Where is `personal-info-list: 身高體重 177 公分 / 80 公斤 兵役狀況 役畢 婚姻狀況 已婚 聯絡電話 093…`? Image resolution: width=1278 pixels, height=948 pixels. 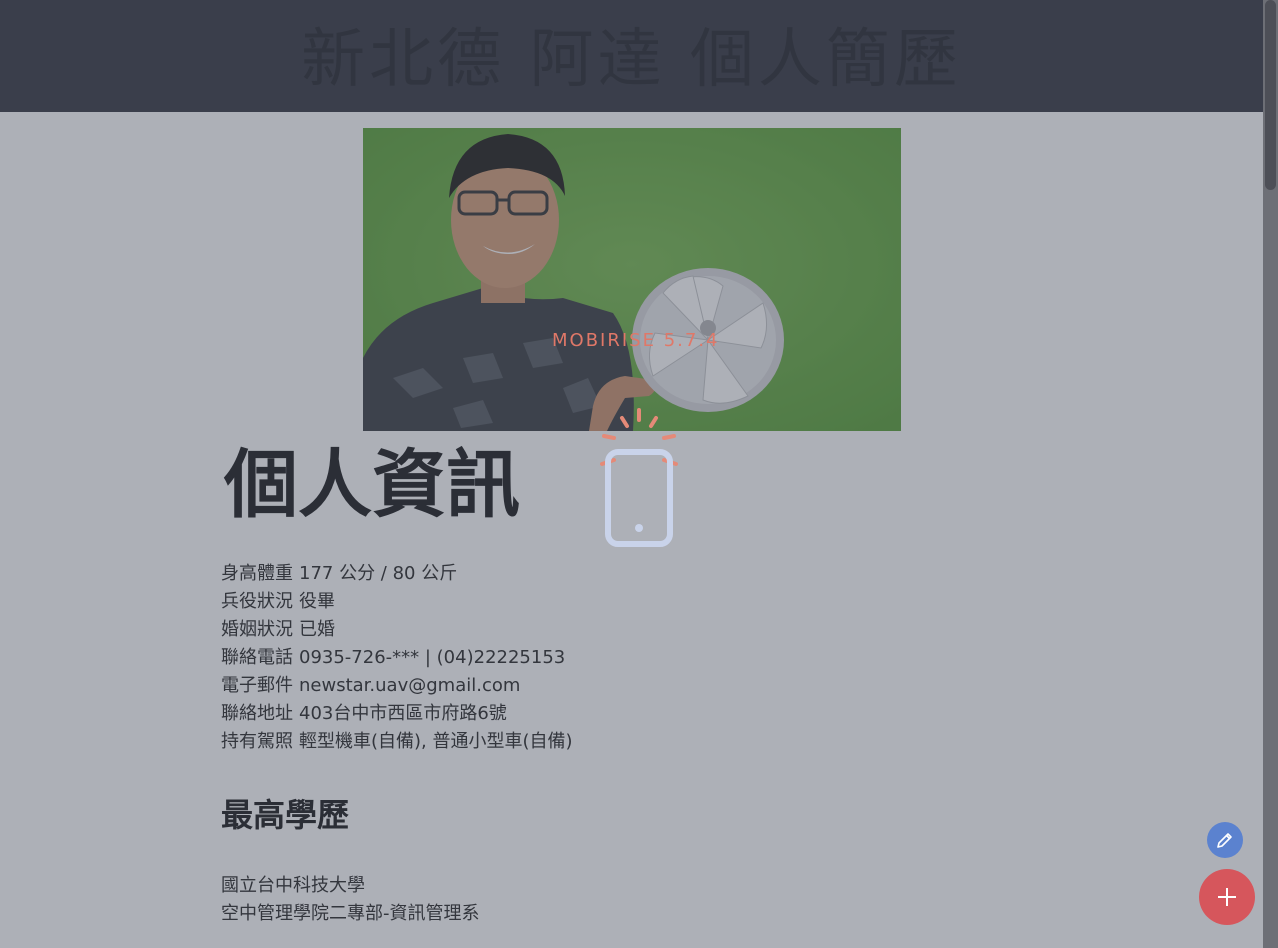
personal-info-list: 身高體重 177 公分 / 80 公斤 兵役狀況 役畢 婚姻狀況 已婚 聯絡電話 093… is located at coordinates (397, 658).